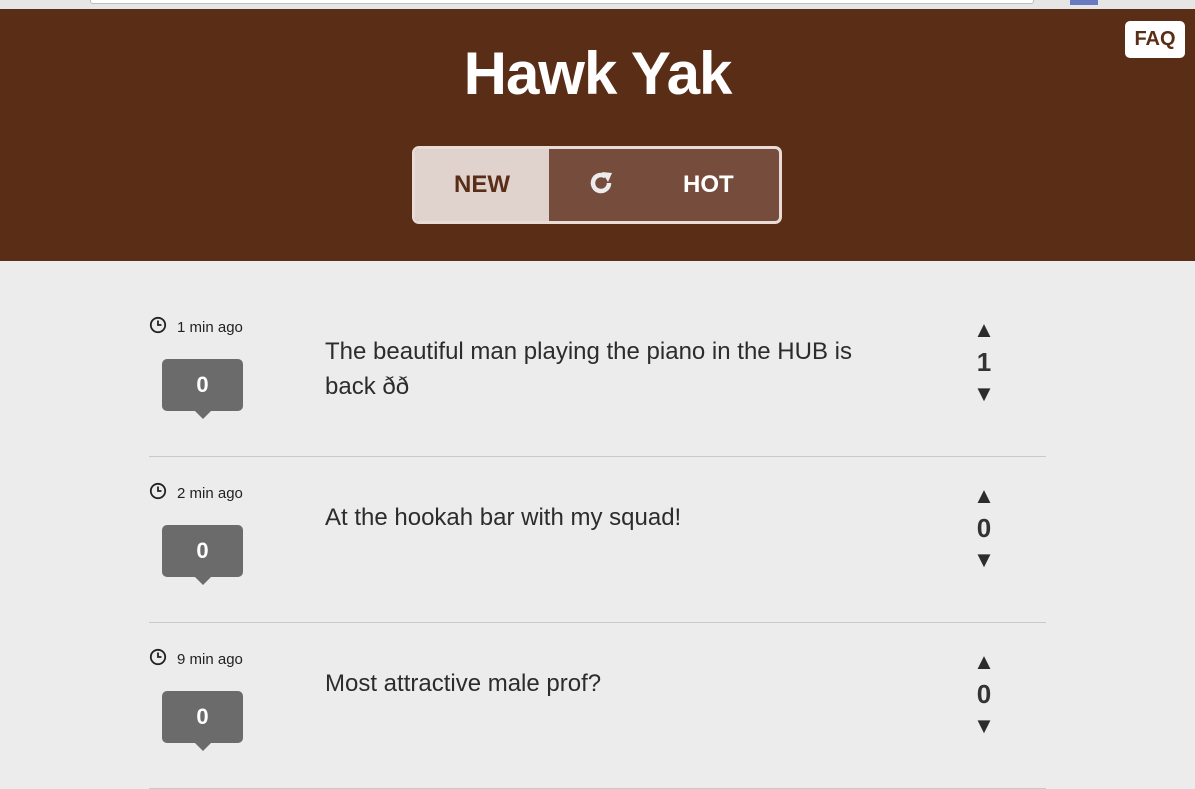 This screenshot has width=1195, height=789. What do you see at coordinates (562, 2) in the screenshot?
I see `address-bar` at bounding box center [562, 2].